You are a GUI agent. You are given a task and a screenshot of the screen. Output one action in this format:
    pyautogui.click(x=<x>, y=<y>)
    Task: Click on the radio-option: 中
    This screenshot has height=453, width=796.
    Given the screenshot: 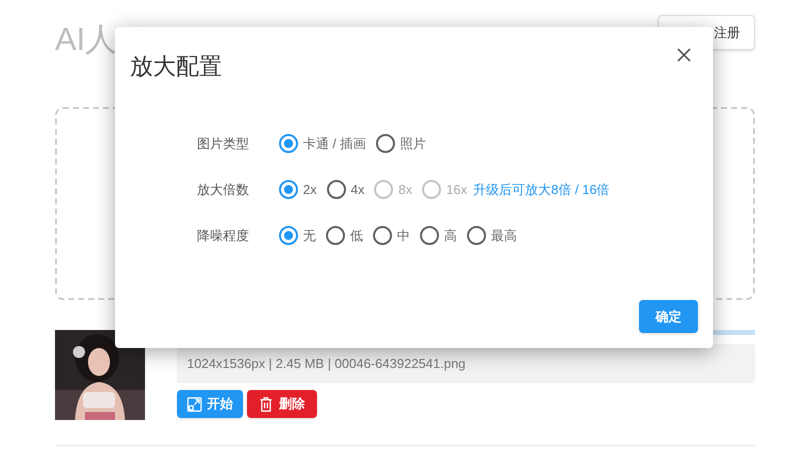 What is the action you would take?
    pyautogui.click(x=391, y=236)
    